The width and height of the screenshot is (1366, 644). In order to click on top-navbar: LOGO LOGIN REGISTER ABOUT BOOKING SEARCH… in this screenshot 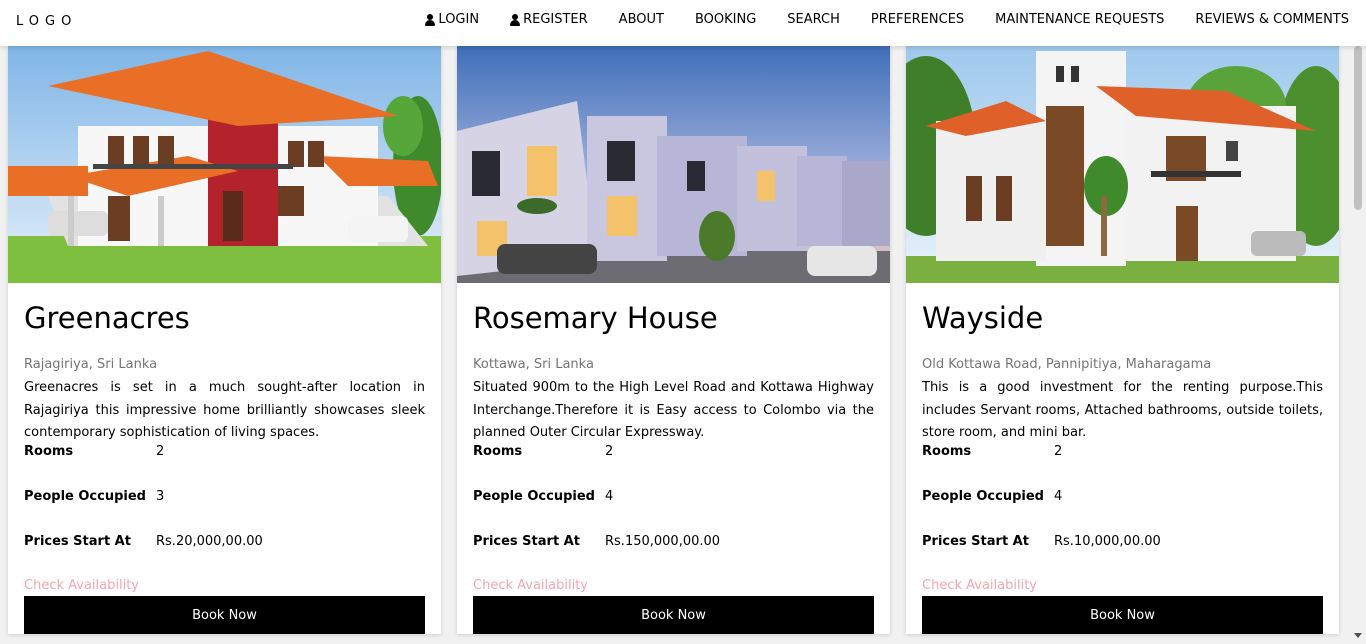, I will do `click(683, 23)`.